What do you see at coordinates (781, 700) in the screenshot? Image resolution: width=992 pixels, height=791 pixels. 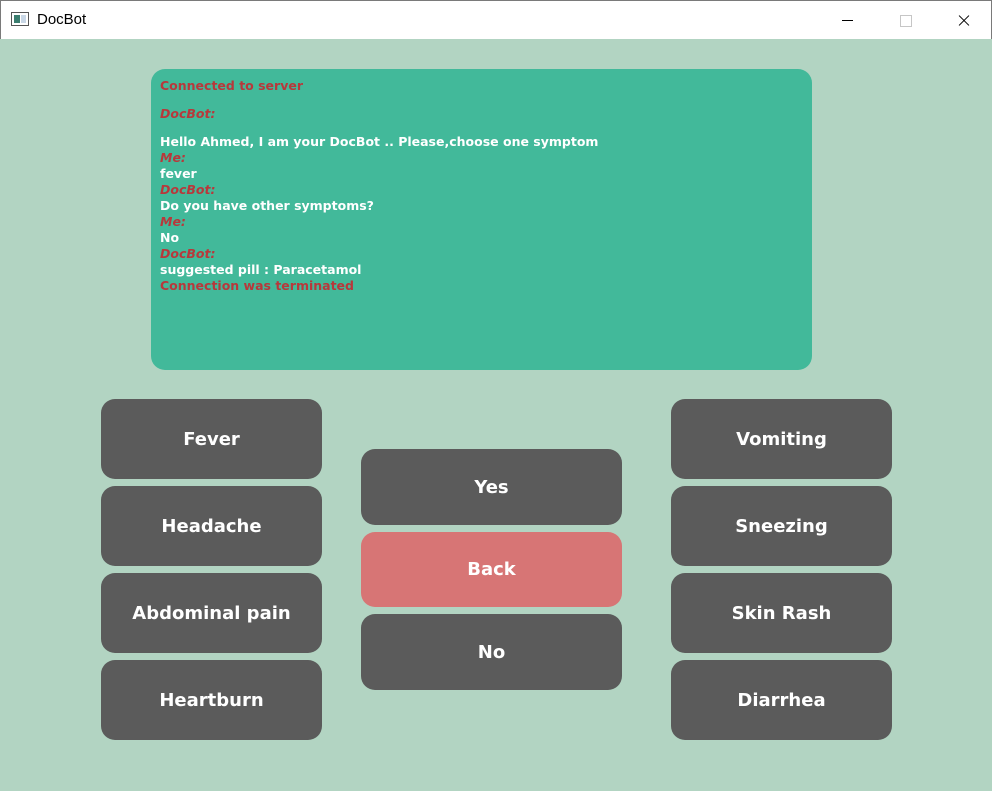 I see `symptom-diarrhea-button: Diarrhea` at bounding box center [781, 700].